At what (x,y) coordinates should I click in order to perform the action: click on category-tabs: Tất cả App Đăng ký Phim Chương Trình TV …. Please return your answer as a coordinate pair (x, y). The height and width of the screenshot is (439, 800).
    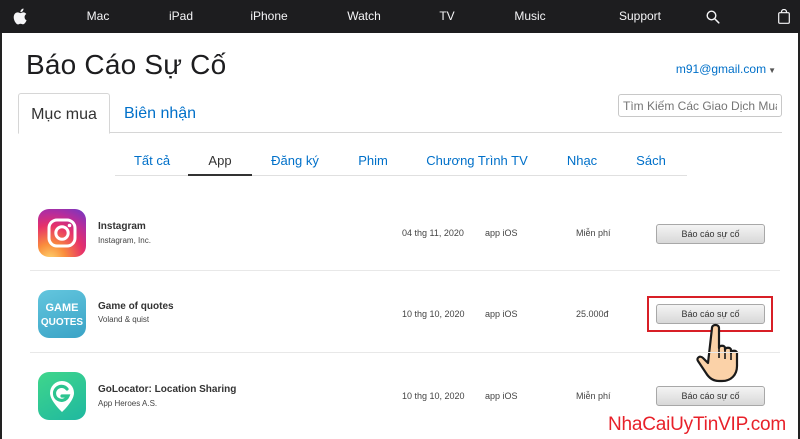
    Looking at the image, I should click on (401, 163).